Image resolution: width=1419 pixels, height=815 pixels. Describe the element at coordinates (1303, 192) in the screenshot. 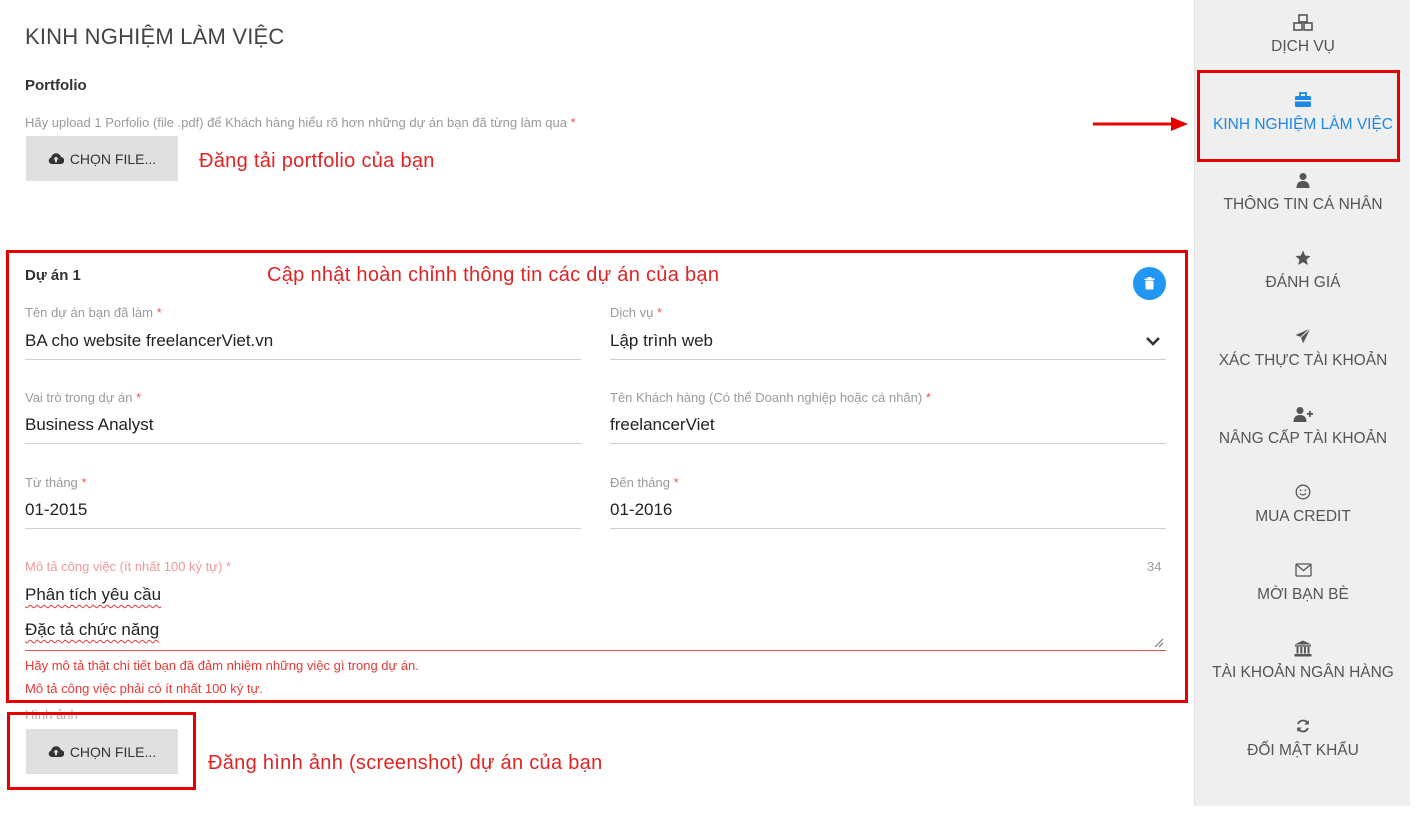

I see `sidebar-item-personal-info: THÔNG TIN CÁ NHÂN` at that location.